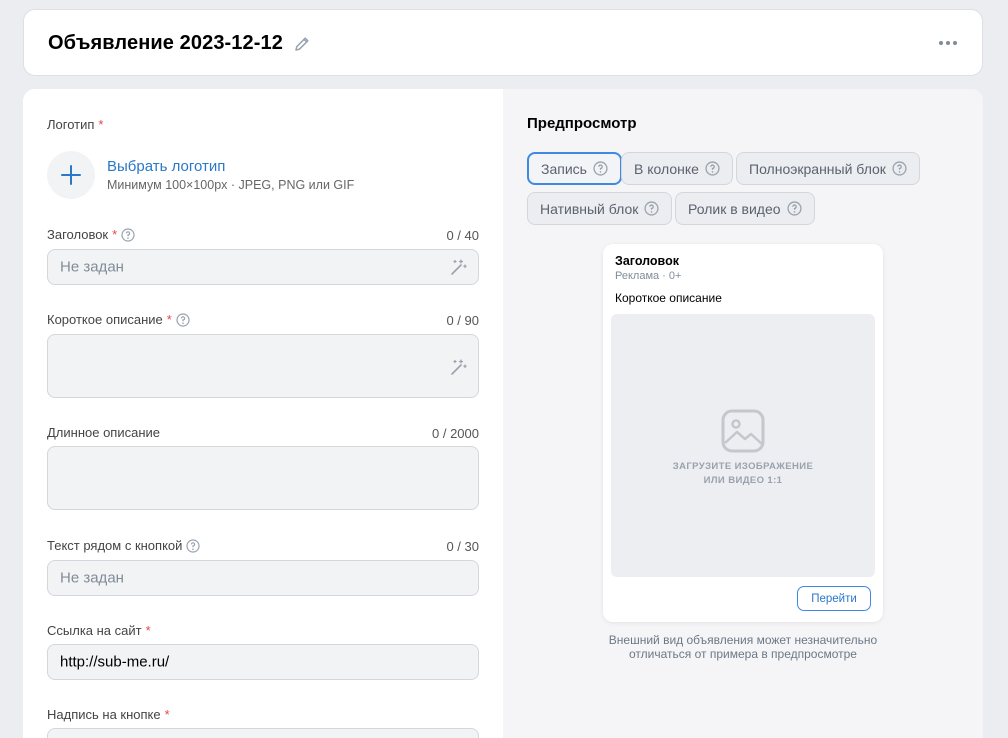 The width and height of the screenshot is (1008, 738). I want to click on image-icon, so click(743, 431).